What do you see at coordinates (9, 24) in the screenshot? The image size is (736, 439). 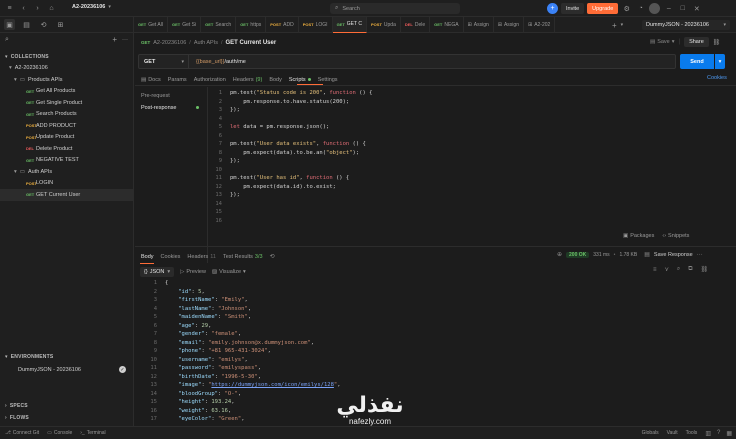 I see `collections-icon: ▣` at bounding box center [9, 24].